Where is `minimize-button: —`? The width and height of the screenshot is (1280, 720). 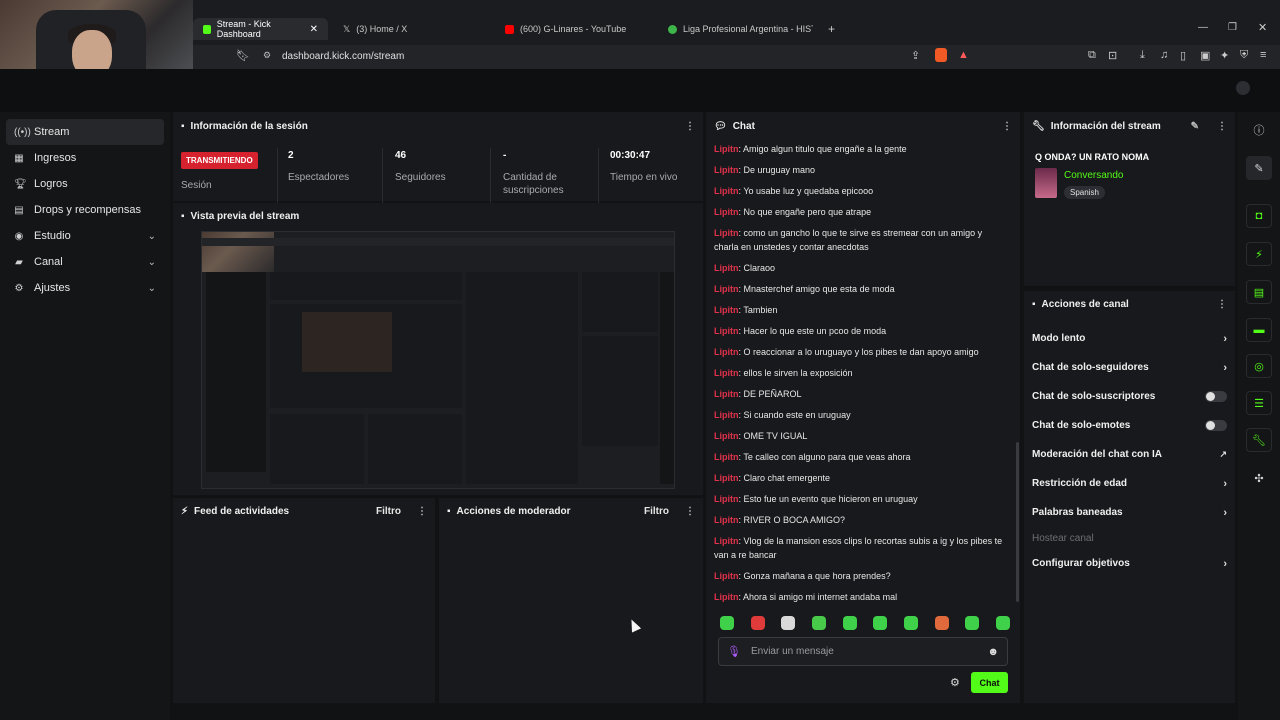 minimize-button: — is located at coordinates (1203, 27).